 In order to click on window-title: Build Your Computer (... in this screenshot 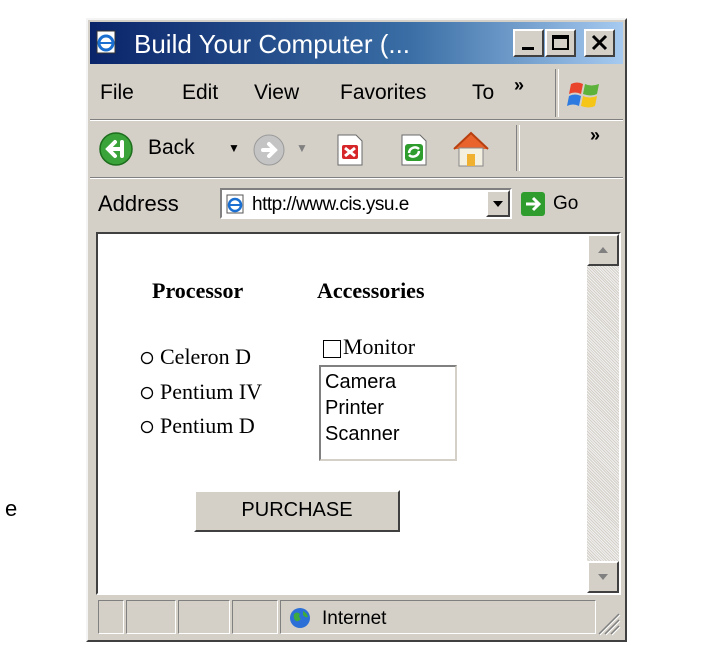, I will do `click(272, 44)`.